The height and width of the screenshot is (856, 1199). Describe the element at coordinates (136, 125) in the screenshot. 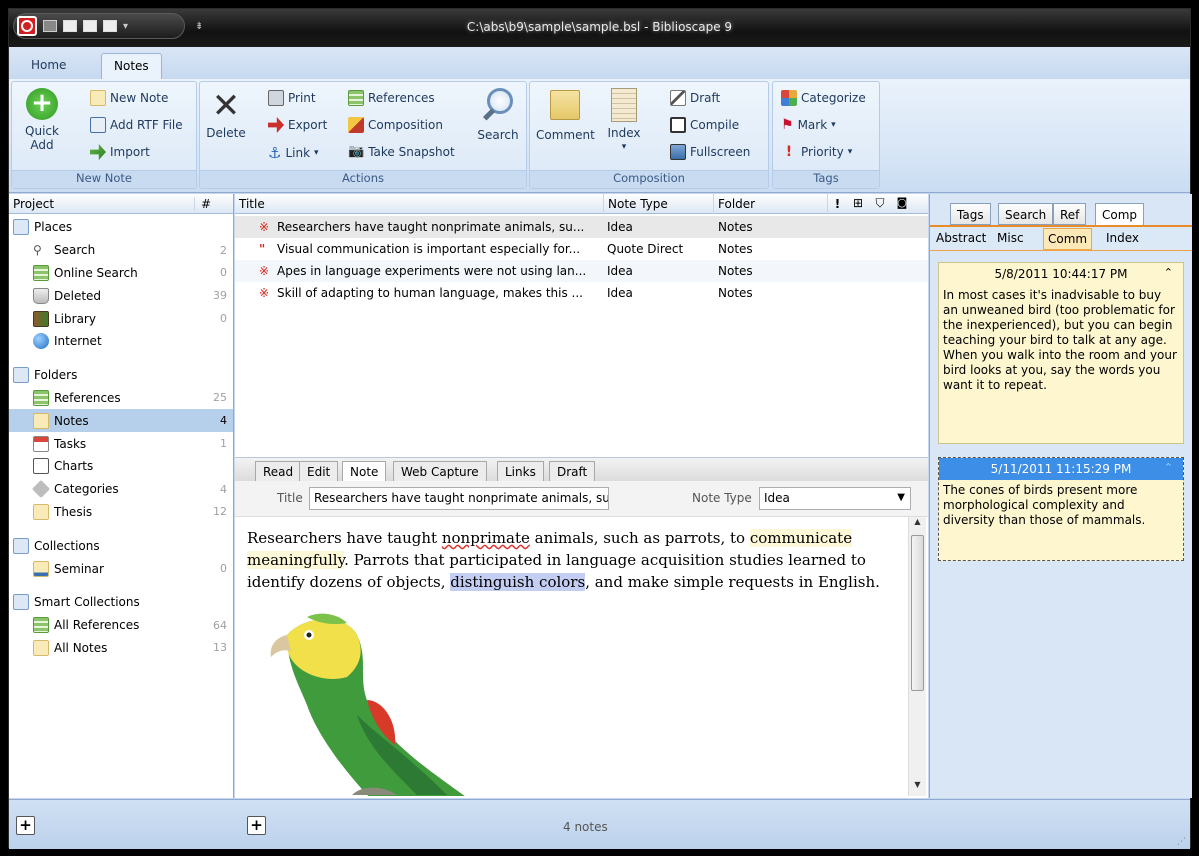

I see `add-rtf-file-button: Add RTF File` at that location.